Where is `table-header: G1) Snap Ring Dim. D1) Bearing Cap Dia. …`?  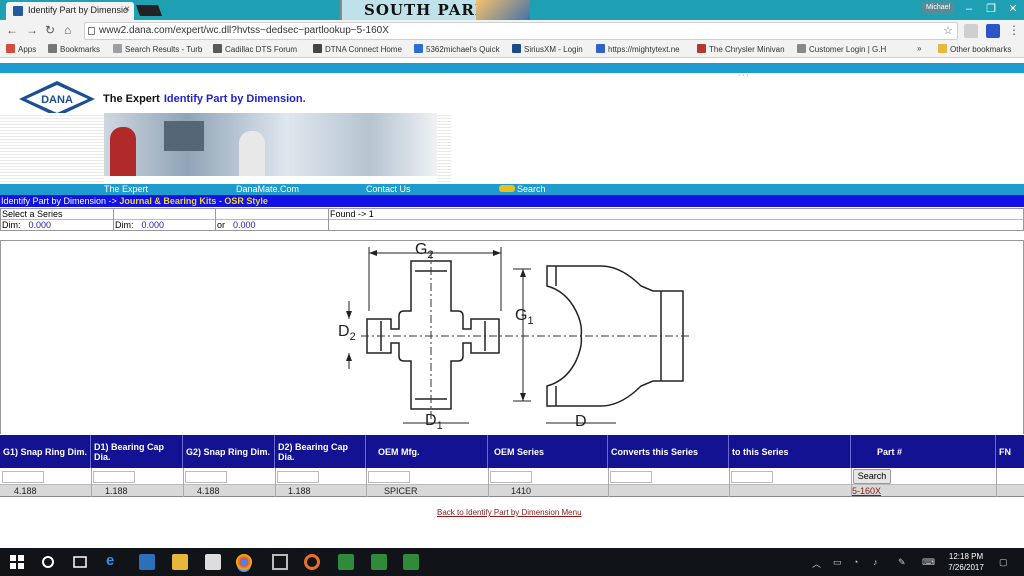
table-header: G1) Snap Ring Dim. D1) Bearing Cap Dia. … is located at coordinates (512, 451).